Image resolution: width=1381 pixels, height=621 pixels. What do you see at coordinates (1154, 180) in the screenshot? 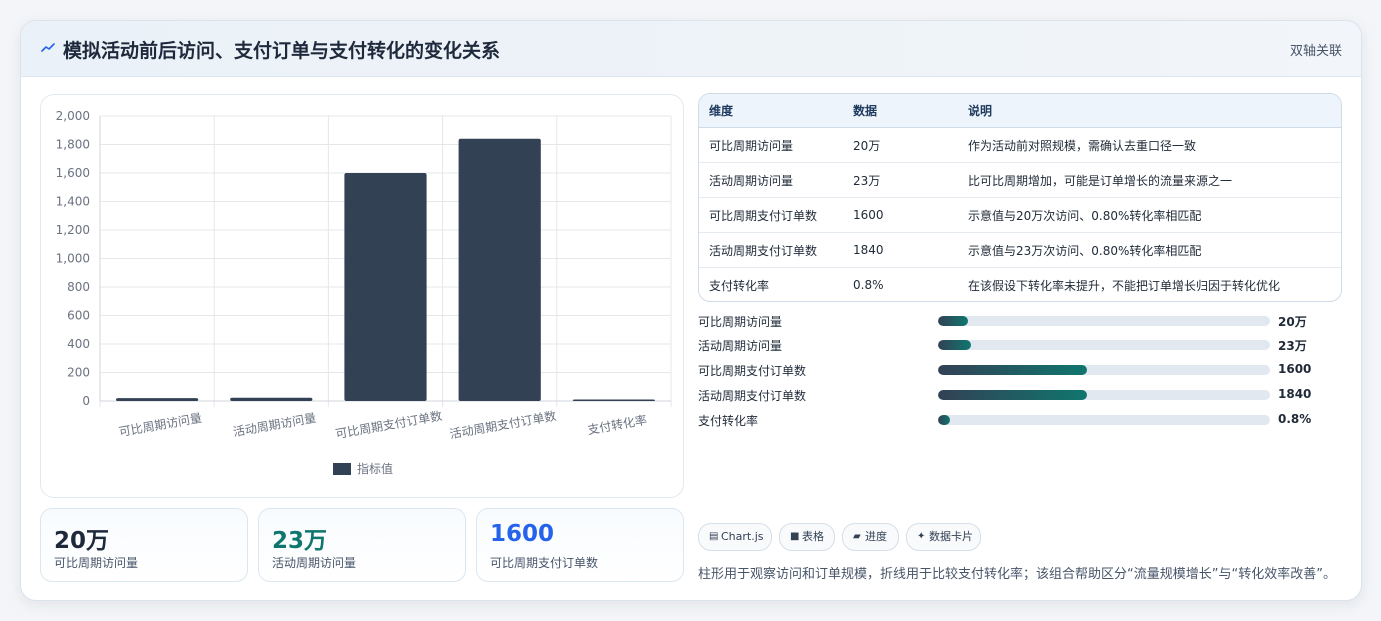
I see `table-cell: 比可比周期增加，可能是订单增长的流量来源之一` at bounding box center [1154, 180].